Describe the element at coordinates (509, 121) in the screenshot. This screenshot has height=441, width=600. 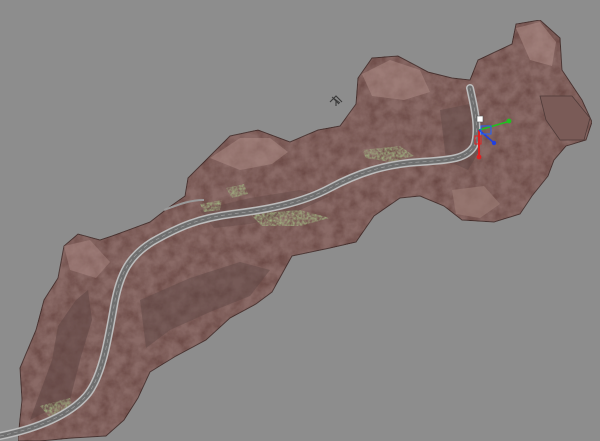
I see `gizmo-y-handle` at that location.